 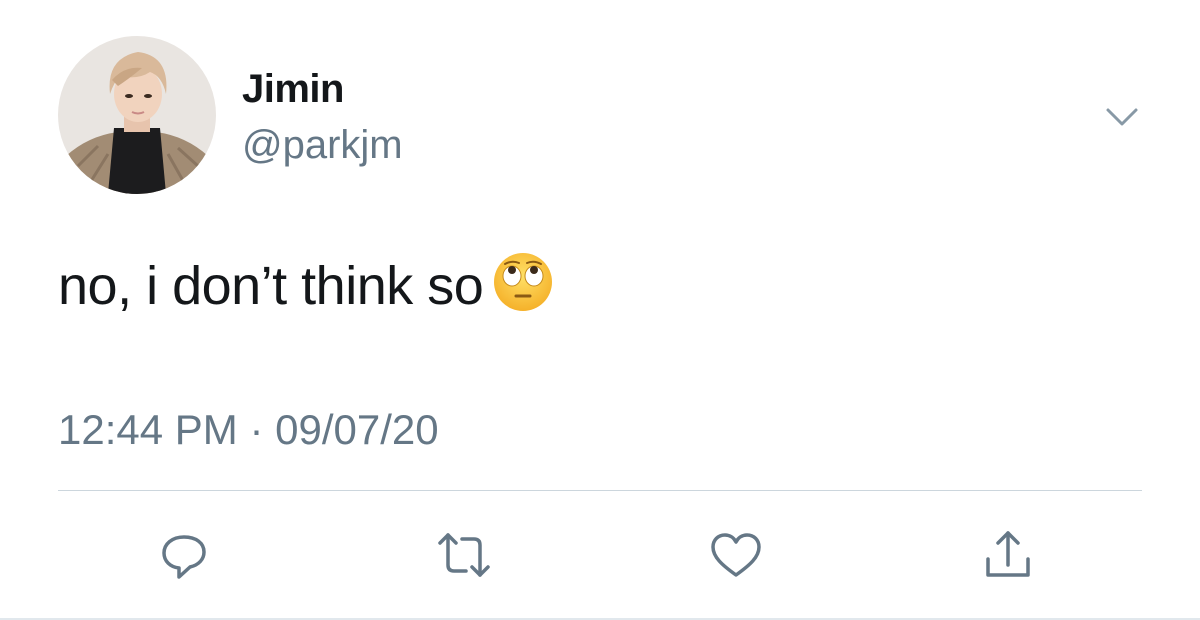 I want to click on share-button, so click(x=1008, y=555).